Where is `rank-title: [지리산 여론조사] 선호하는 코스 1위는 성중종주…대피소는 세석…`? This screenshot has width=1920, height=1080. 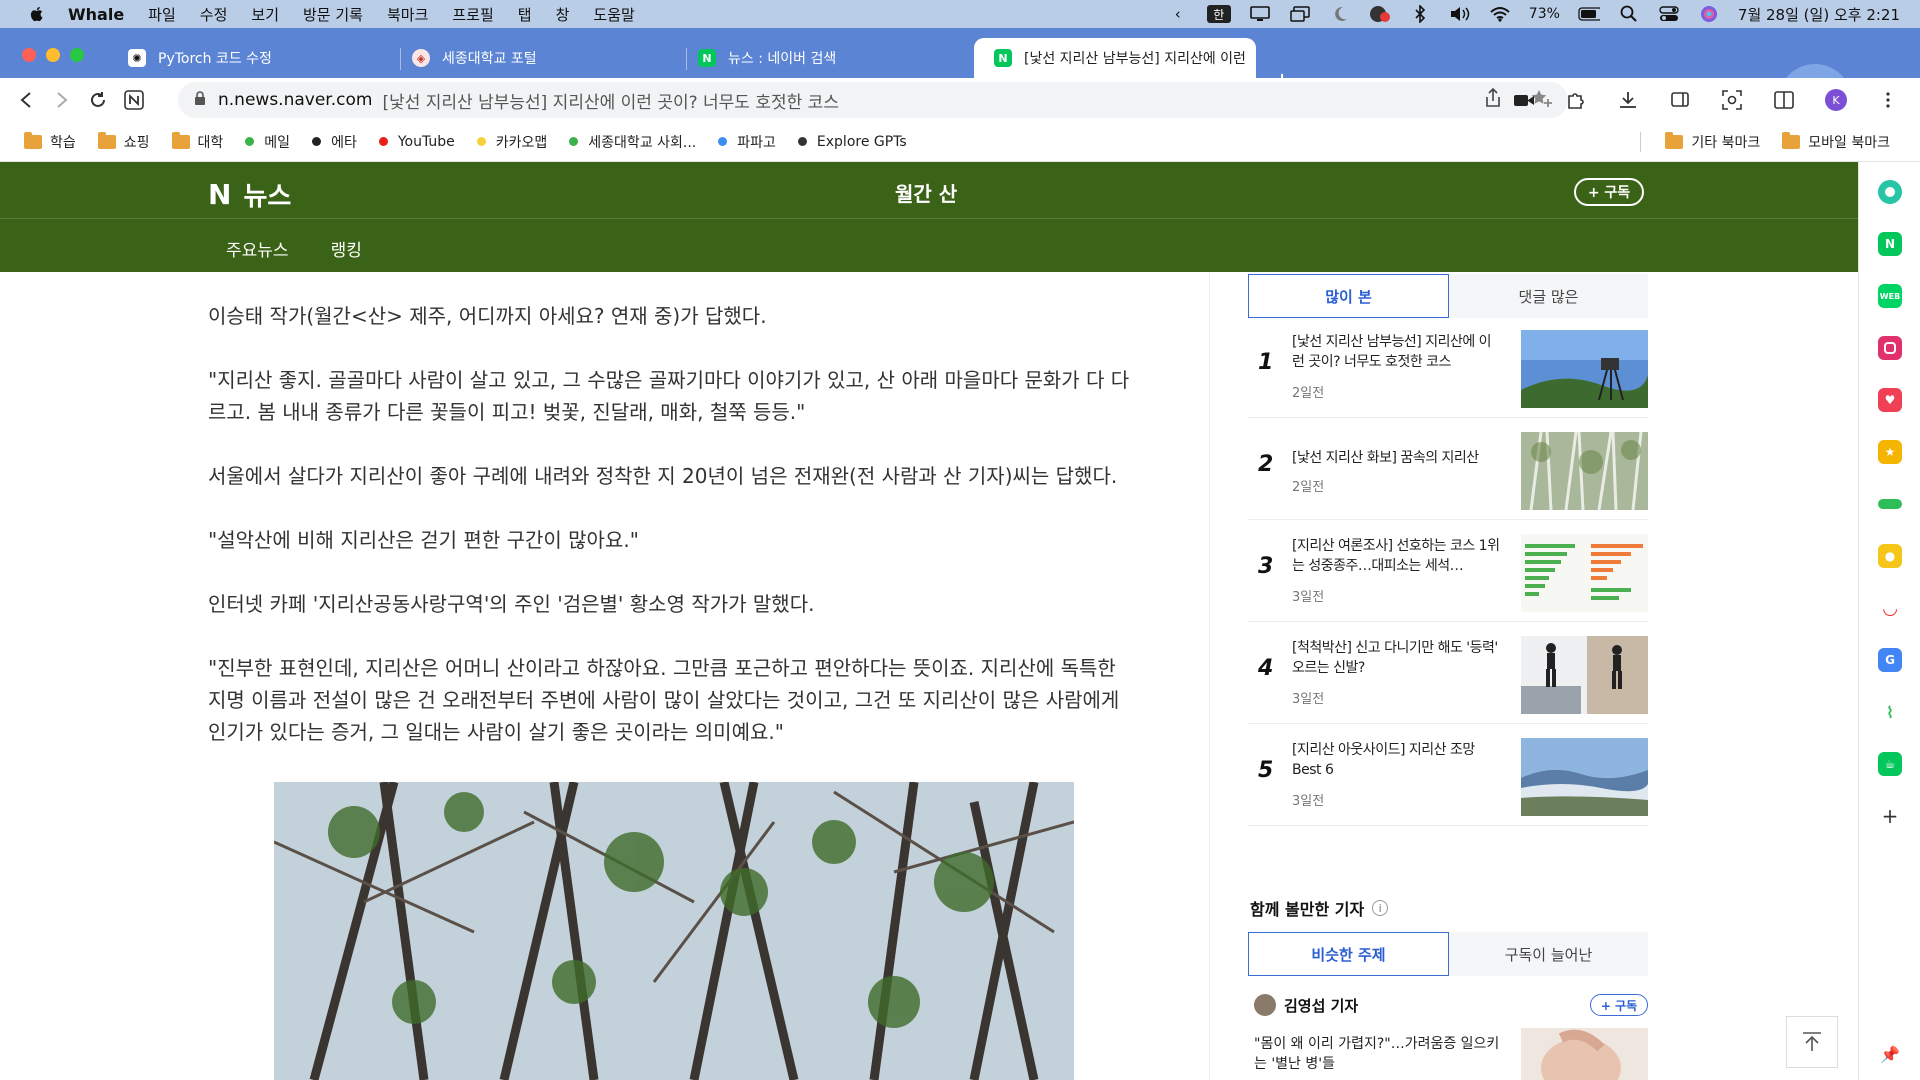 rank-title: [지리산 여론조사] 선호하는 코스 1위는 성중종주…대피소는 세석… is located at coordinates (1397, 556).